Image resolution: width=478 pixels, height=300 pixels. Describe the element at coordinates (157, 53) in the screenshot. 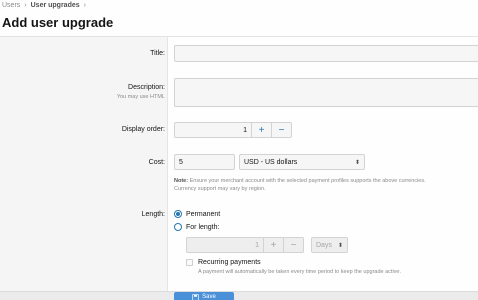

I see `title-label: Title:` at that location.